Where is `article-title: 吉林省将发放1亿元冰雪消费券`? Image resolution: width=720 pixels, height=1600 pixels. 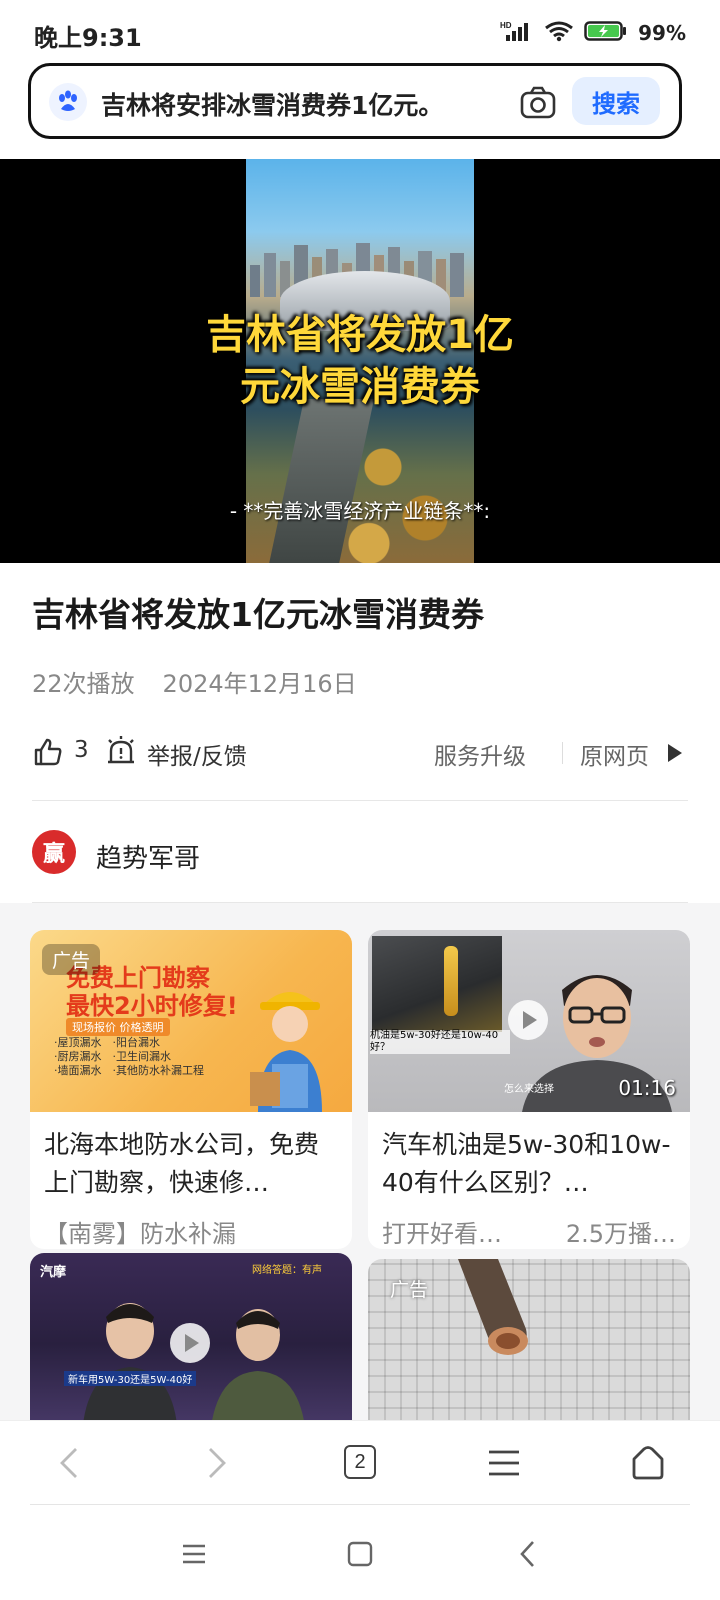 article-title: 吉林省将发放1亿元冰雪消费券 is located at coordinates (258, 614).